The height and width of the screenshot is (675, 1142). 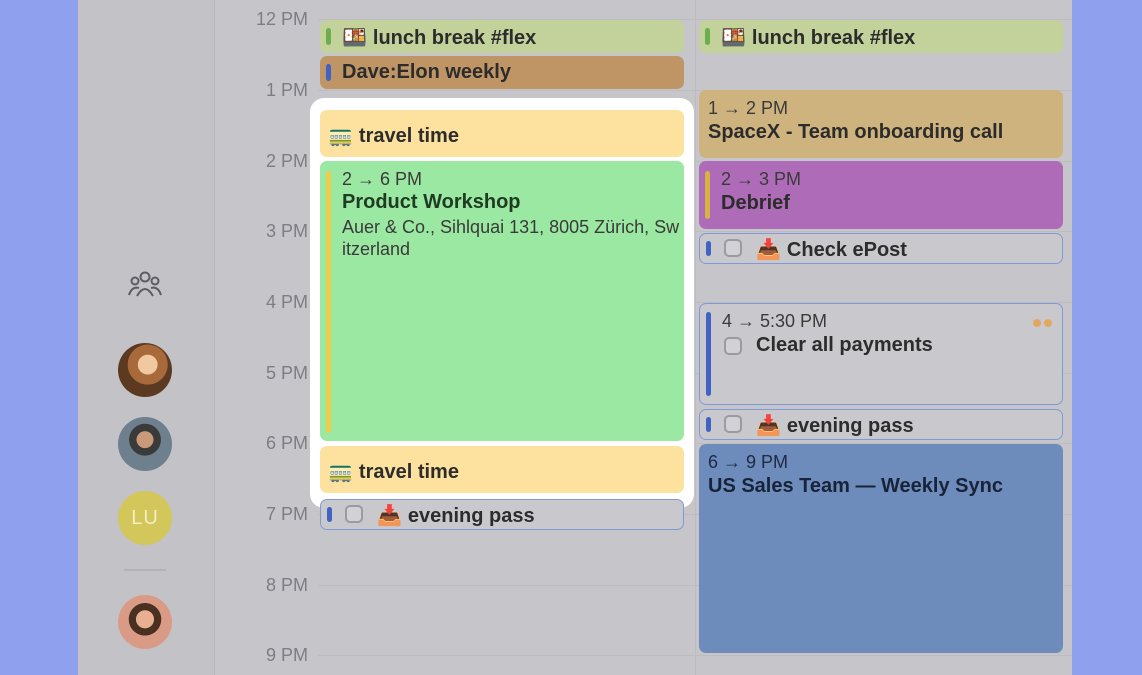 What do you see at coordinates (748, 462) in the screenshot?
I see `event-time: 6 → 9 PM` at bounding box center [748, 462].